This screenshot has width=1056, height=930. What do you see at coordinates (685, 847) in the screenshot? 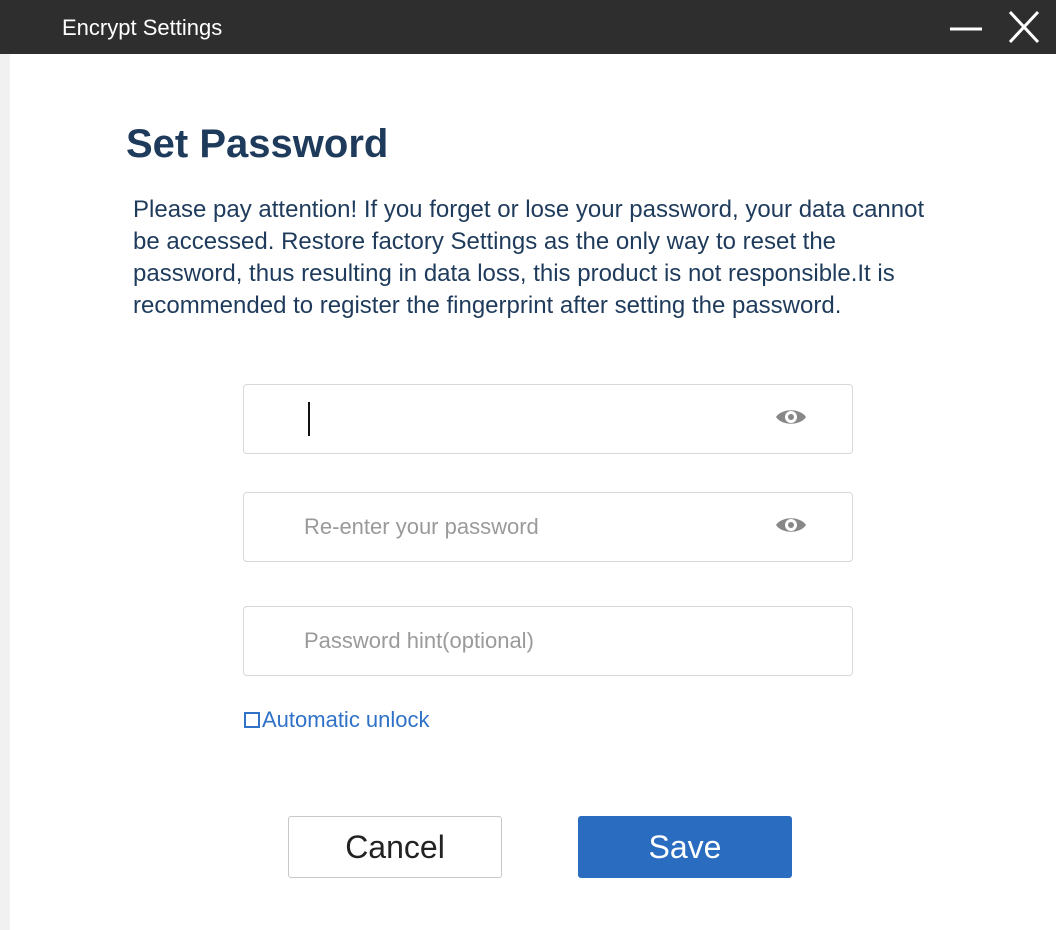
I see `save-button: Save` at bounding box center [685, 847].